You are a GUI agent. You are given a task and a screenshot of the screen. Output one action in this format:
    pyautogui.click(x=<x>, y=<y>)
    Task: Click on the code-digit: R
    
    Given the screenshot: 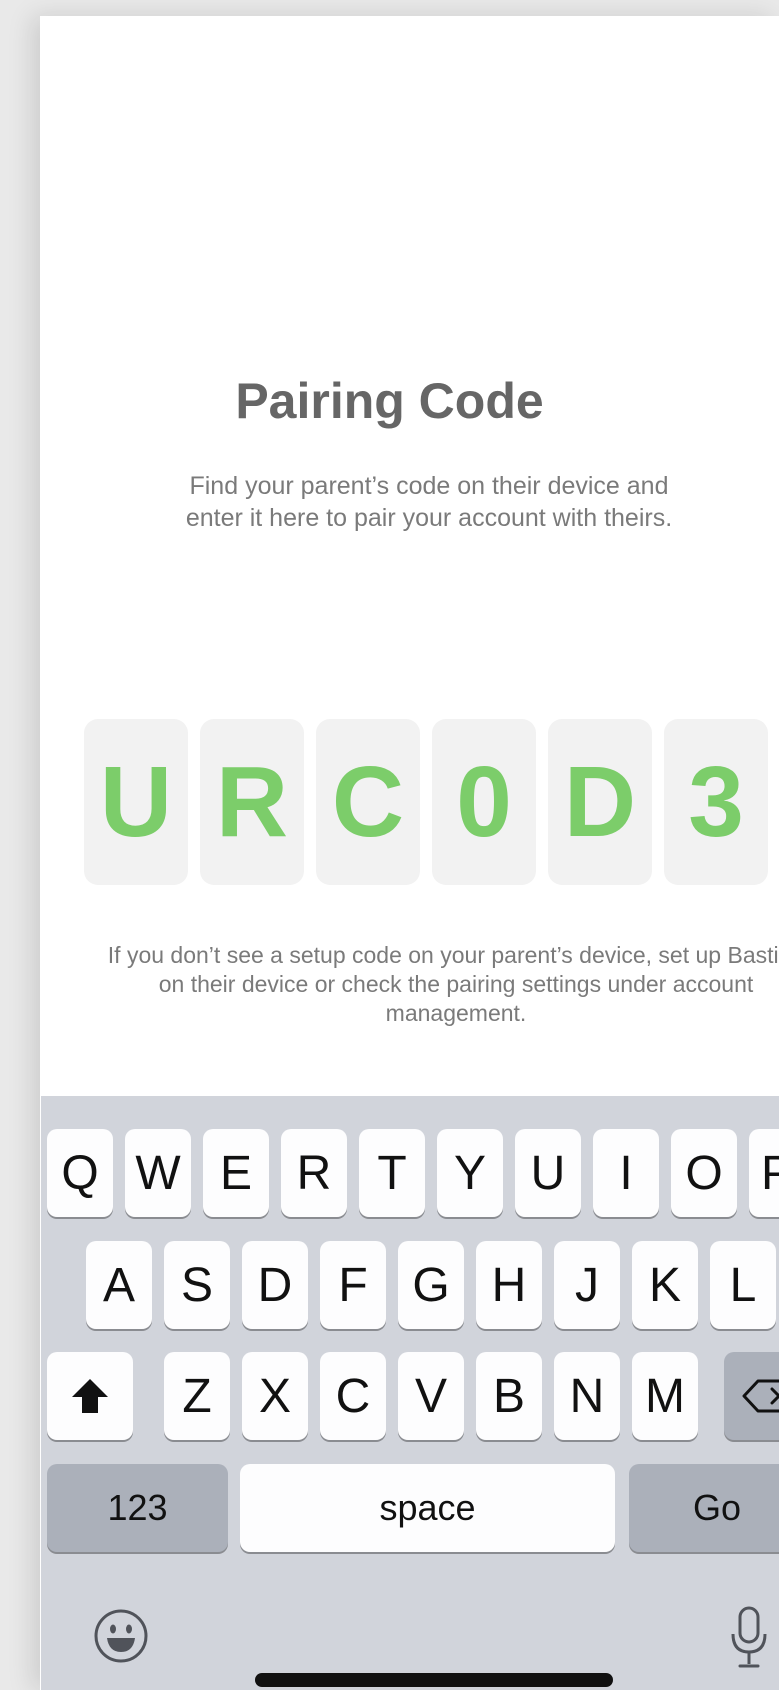 What is the action you would take?
    pyautogui.click(x=252, y=801)
    